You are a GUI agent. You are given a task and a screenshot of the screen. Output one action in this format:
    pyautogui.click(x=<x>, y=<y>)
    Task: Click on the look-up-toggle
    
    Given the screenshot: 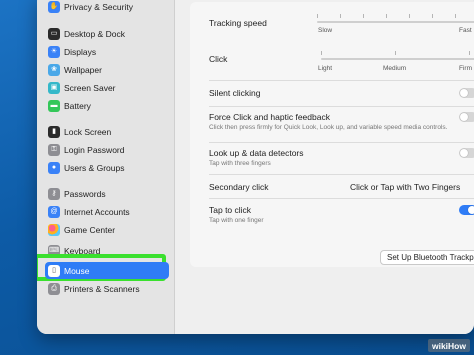 What is the action you would take?
    pyautogui.click(x=466, y=153)
    